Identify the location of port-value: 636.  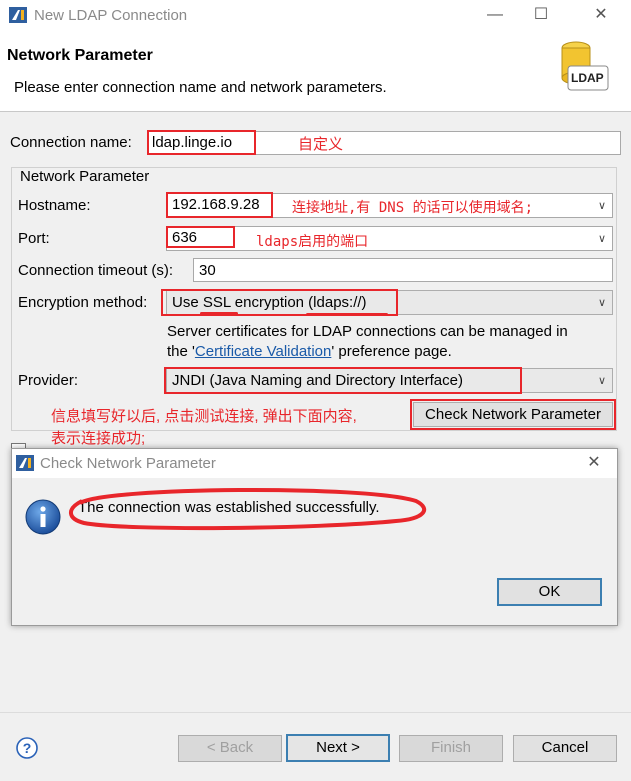
(185, 237).